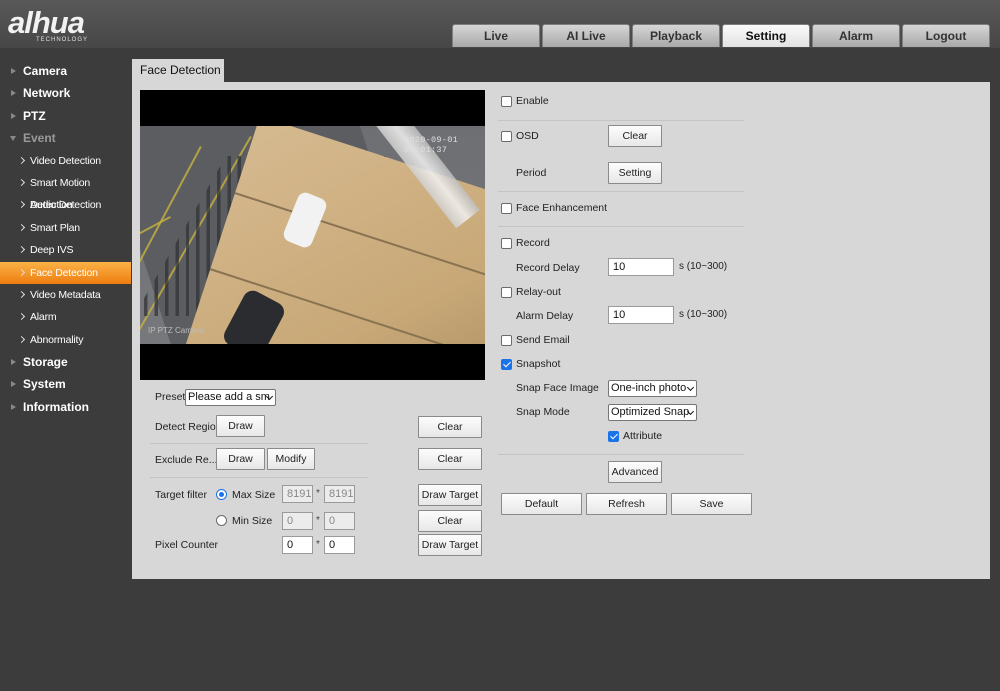 Image resolution: width=1000 pixels, height=691 pixels. Describe the element at coordinates (65, 340) in the screenshot. I see `sidebar-subitem-abnormality: Abnormality` at that location.